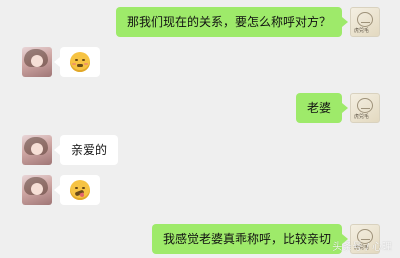  Describe the element at coordinates (200, 152) in the screenshot. I see `message-row-other: 亲爱的` at that location.